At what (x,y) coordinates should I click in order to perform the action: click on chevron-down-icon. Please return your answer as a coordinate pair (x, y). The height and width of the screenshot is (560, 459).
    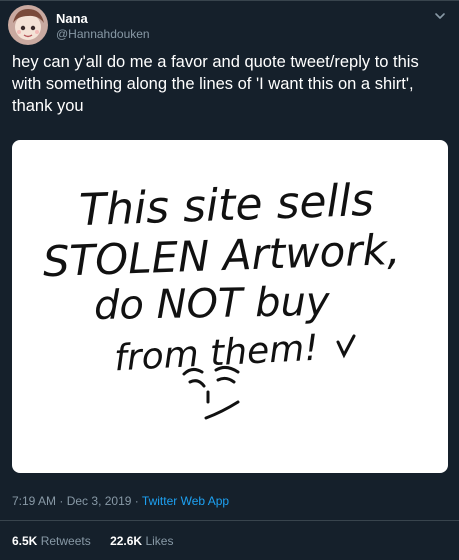
    Looking at the image, I should click on (440, 16).